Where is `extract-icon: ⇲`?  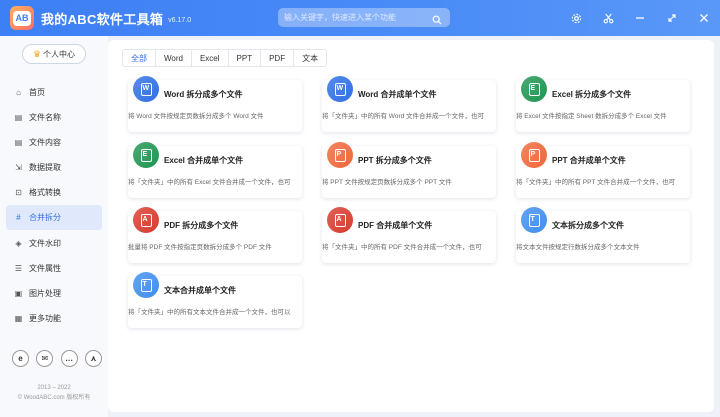
extract-icon: ⇲ is located at coordinates (18, 168).